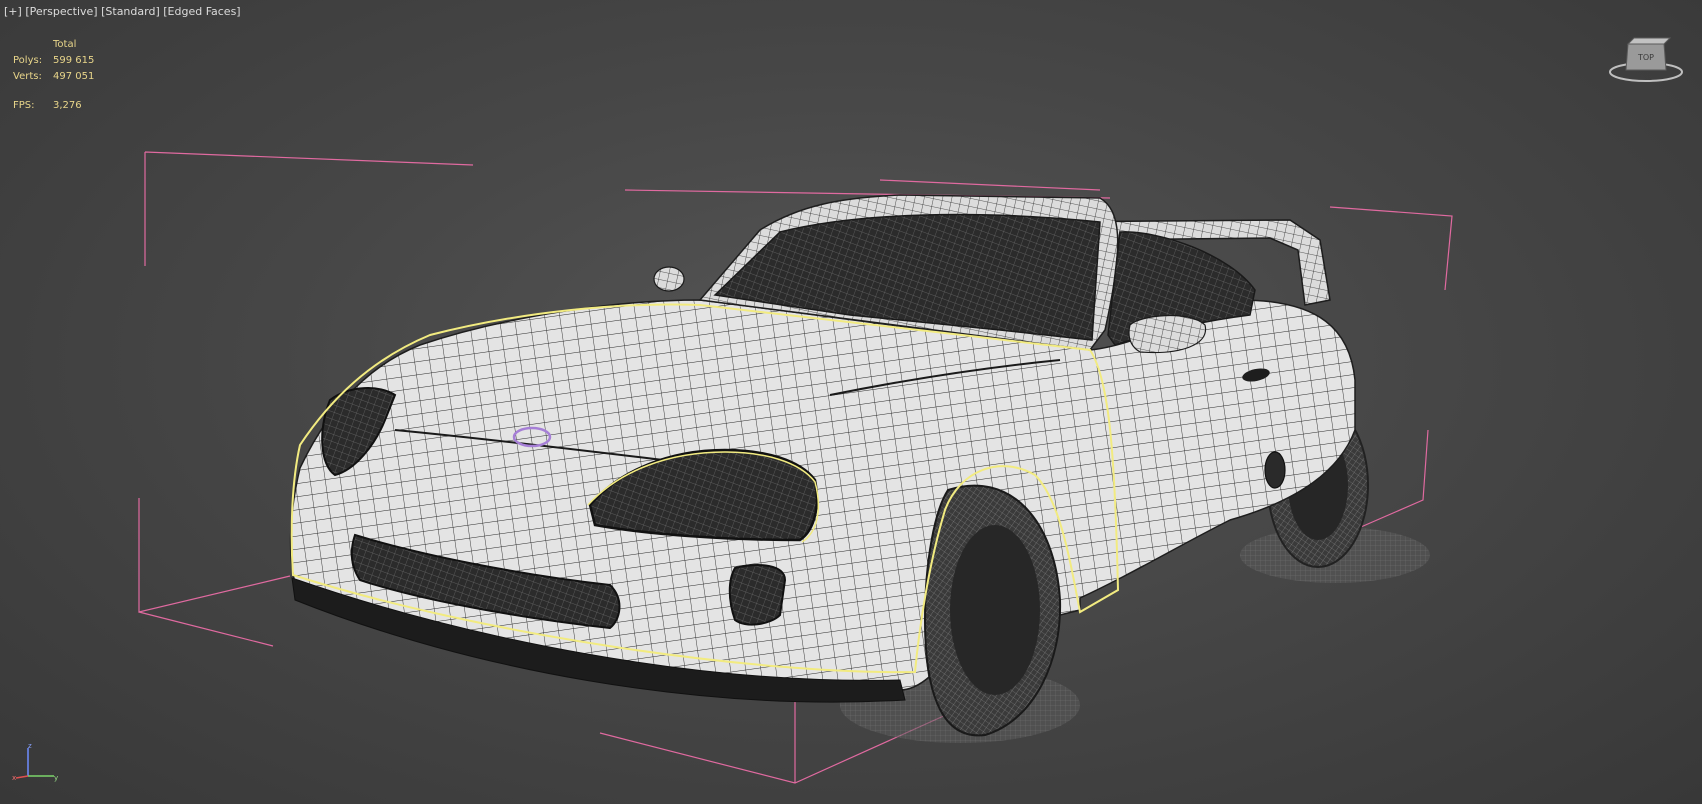  What do you see at coordinates (669, 279) in the screenshot?
I see `left-mirror` at bounding box center [669, 279].